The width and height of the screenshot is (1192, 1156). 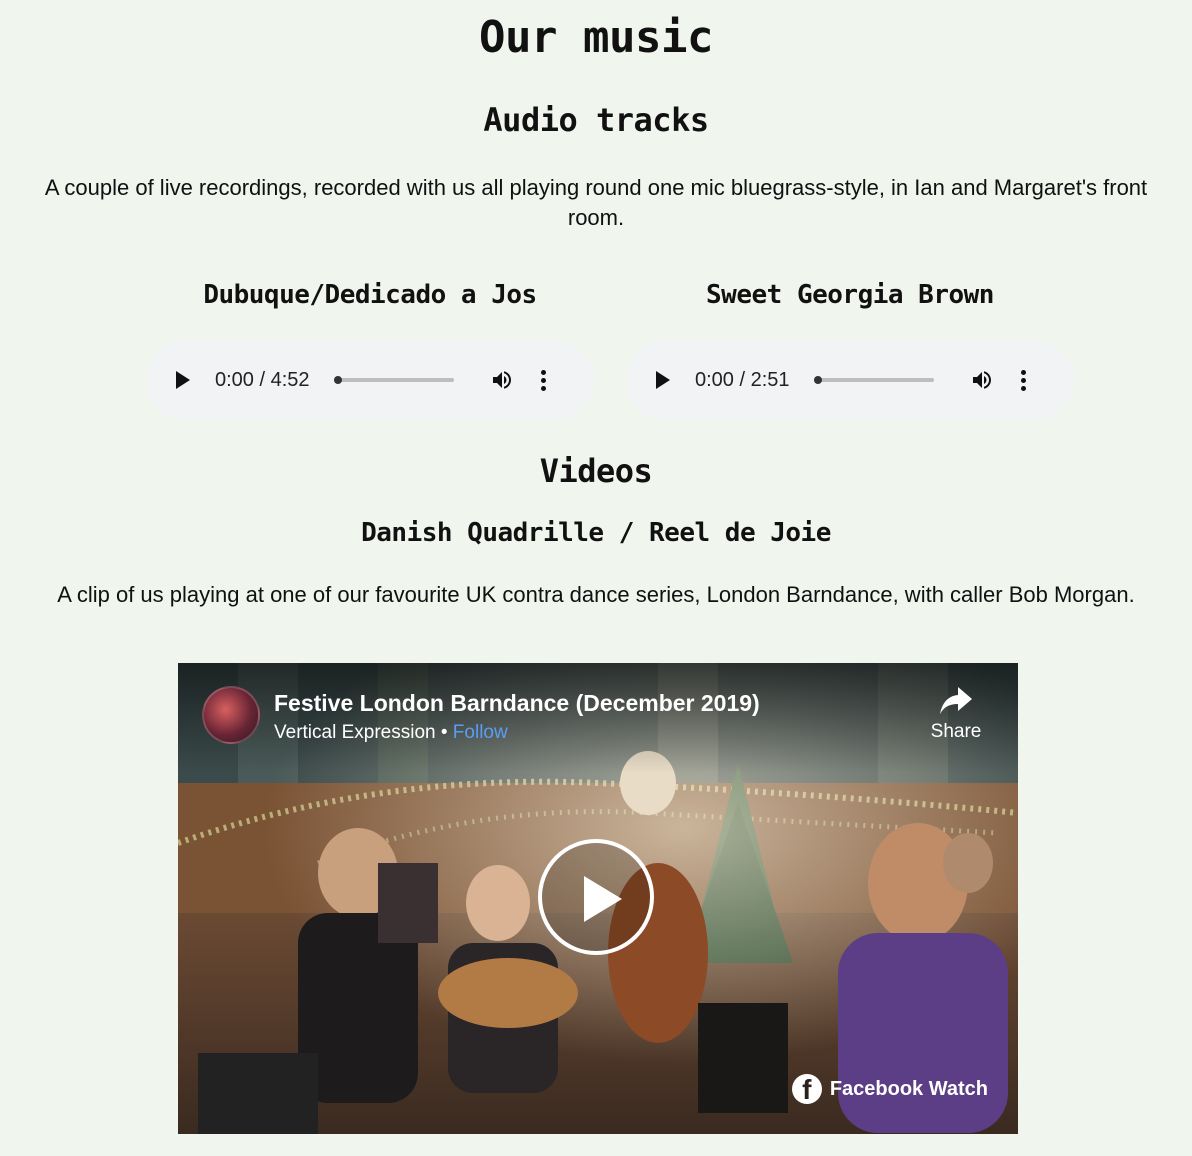 I want to click on audio-player-sweet-georgia-brown: 0:00 / 2:51, so click(x=850, y=380).